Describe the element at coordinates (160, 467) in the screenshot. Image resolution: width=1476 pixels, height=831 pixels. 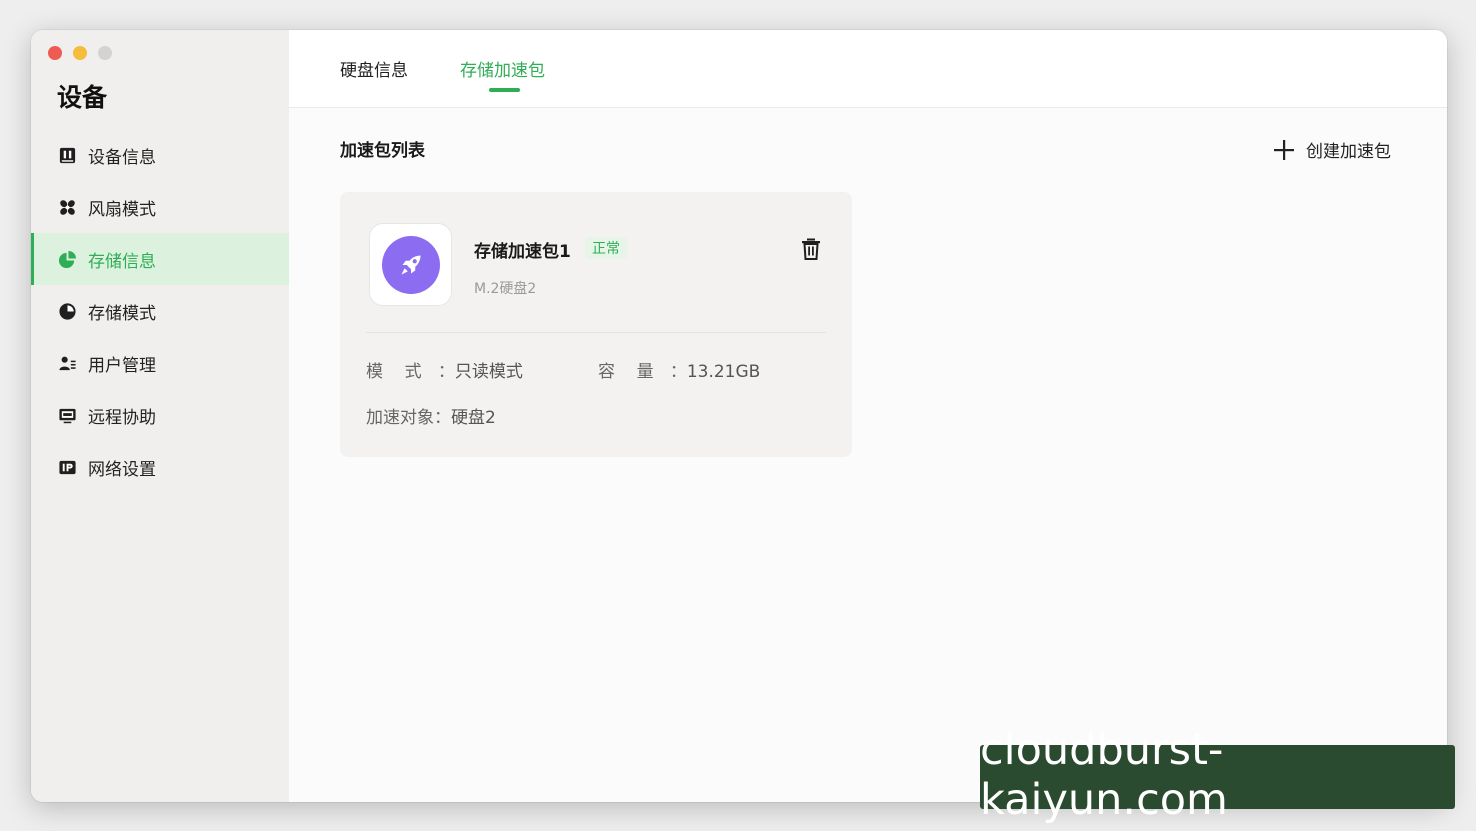
I see `sidebar-item-network-settings: 网络设置` at that location.